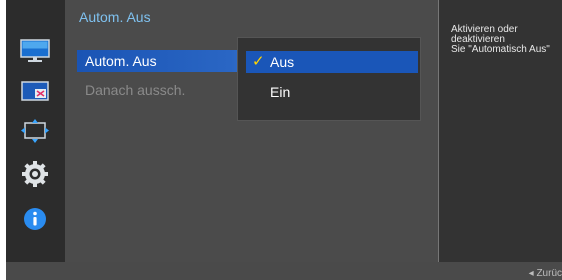  Describe the element at coordinates (549, 273) in the screenshot. I see `back-label: Zurüc` at that location.